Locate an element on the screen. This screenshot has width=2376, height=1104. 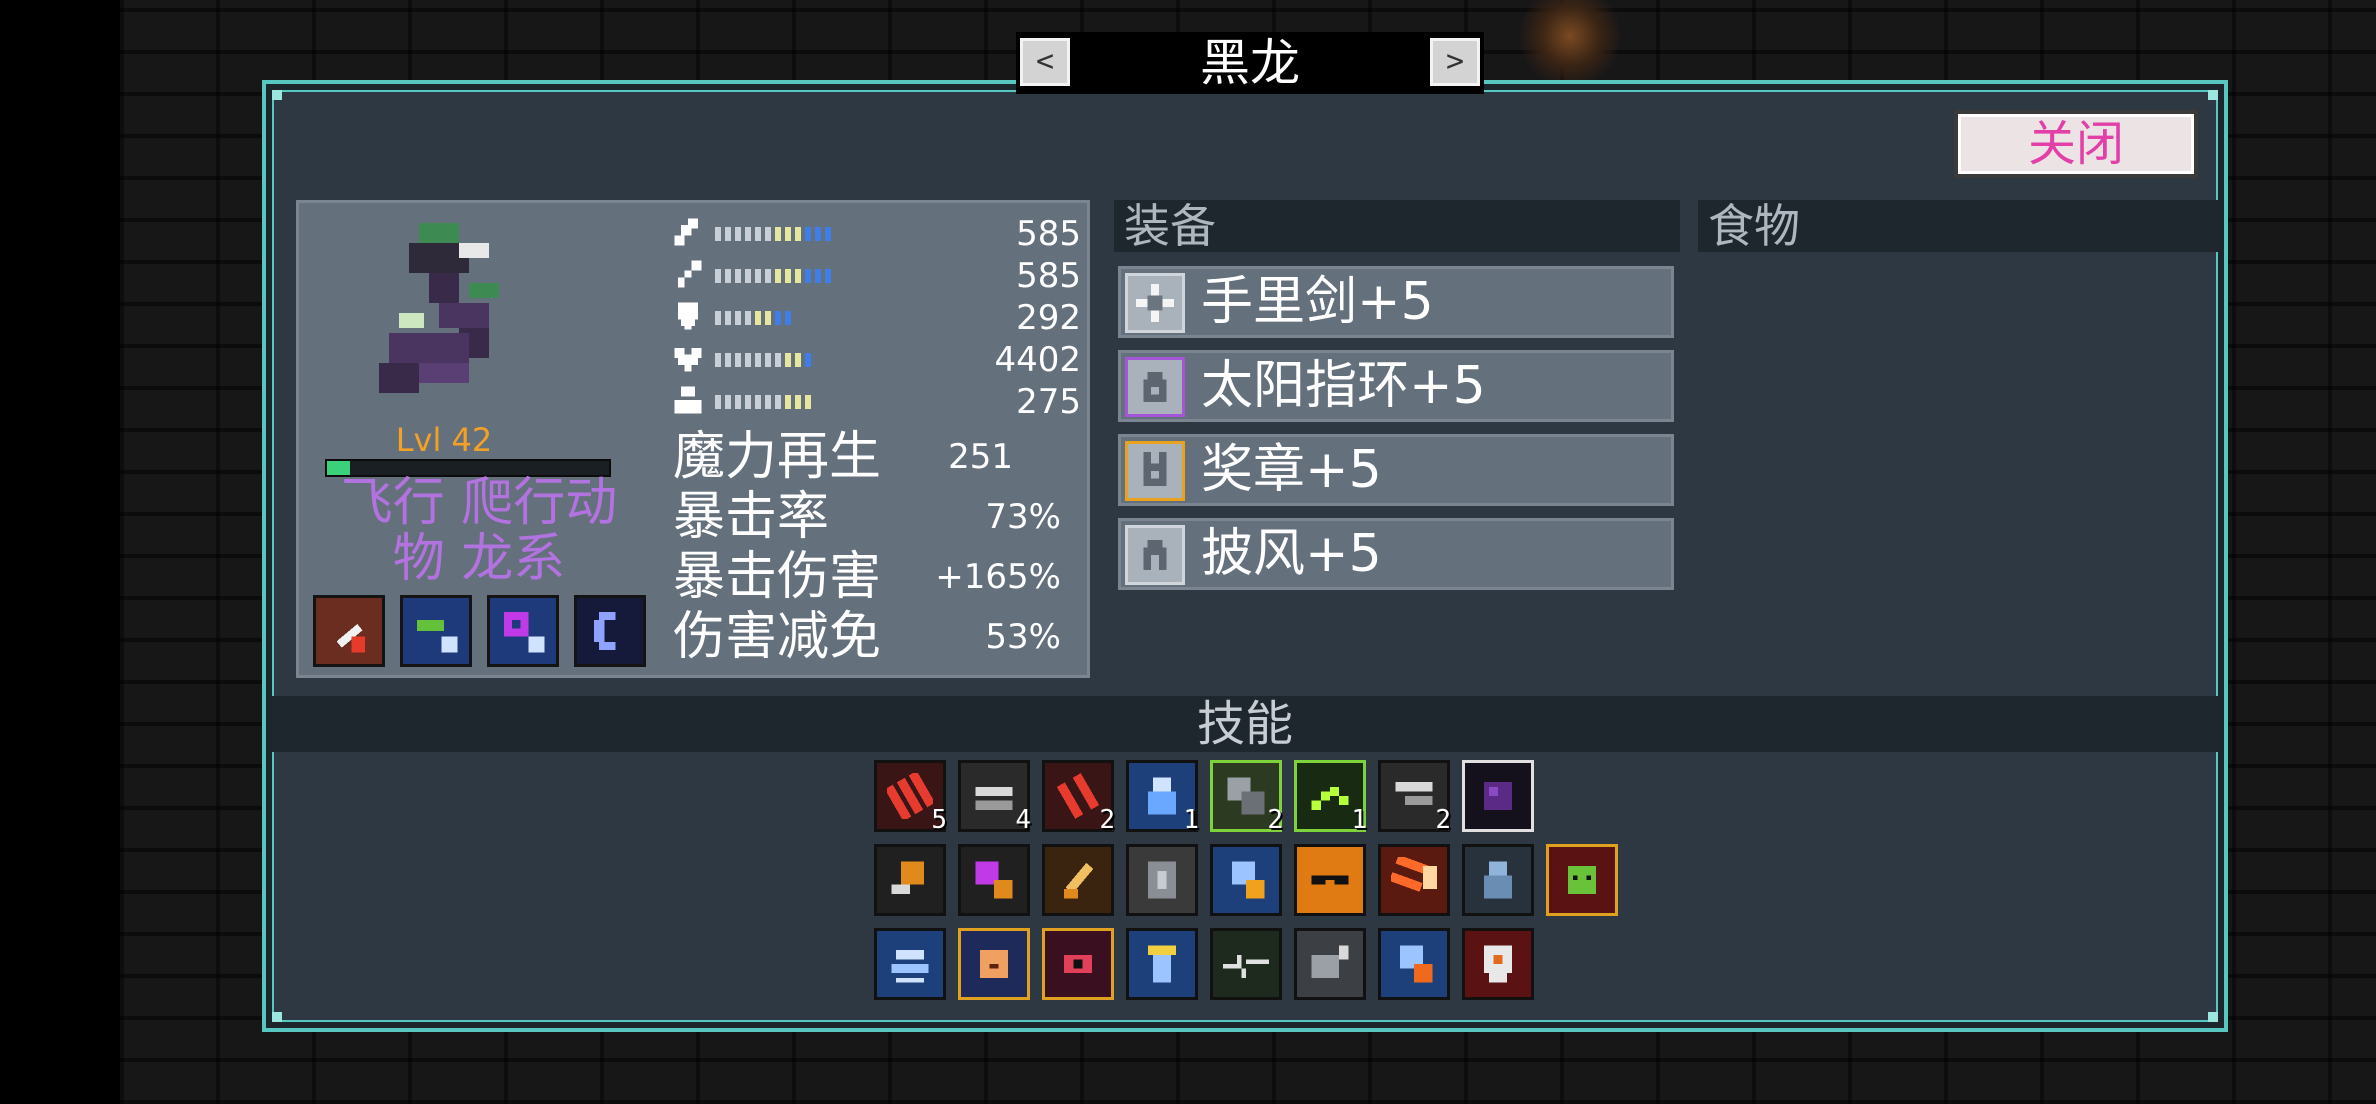
equipment-slot-cape: 披风+5 is located at coordinates (1396, 554).